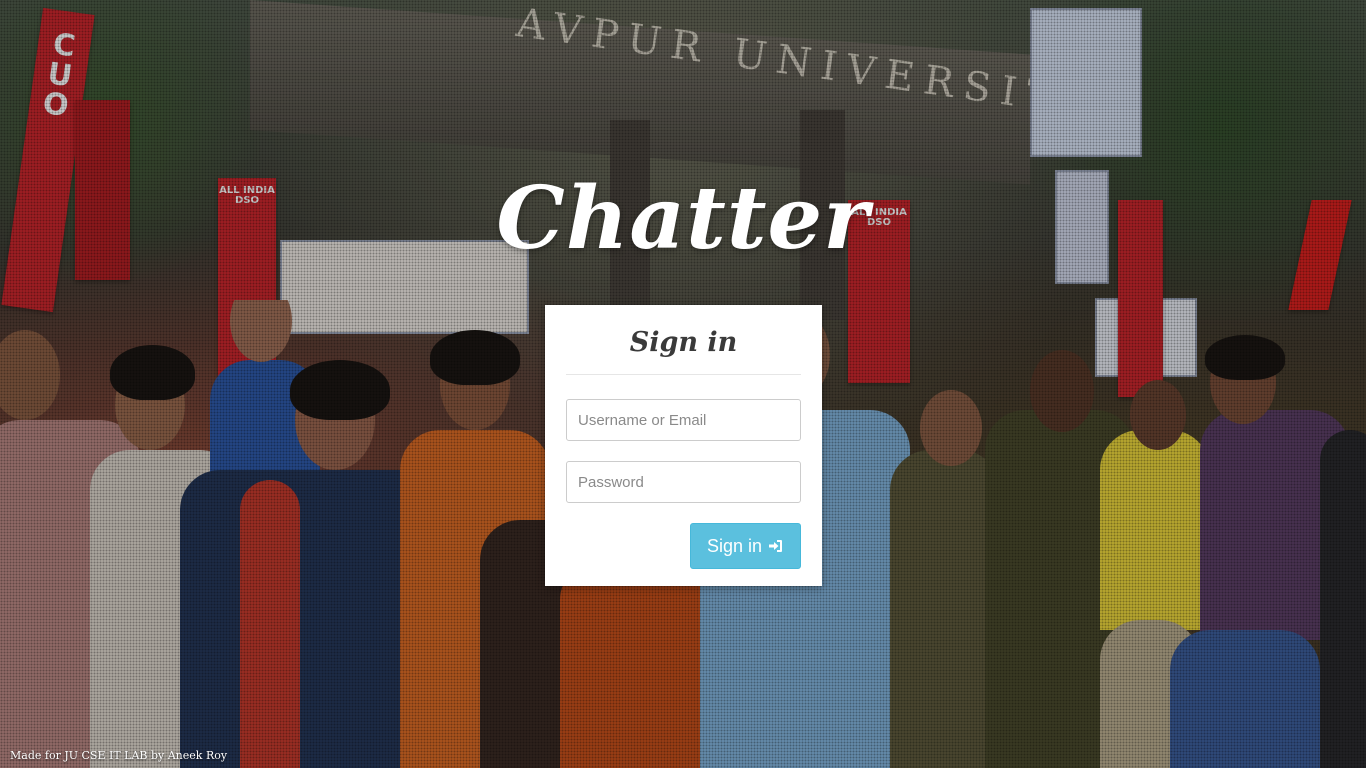 The width and height of the screenshot is (1366, 768). Describe the element at coordinates (119, 755) in the screenshot. I see `footer-credit: Made for JU CSE IT LAB by Aneek Roy` at that location.